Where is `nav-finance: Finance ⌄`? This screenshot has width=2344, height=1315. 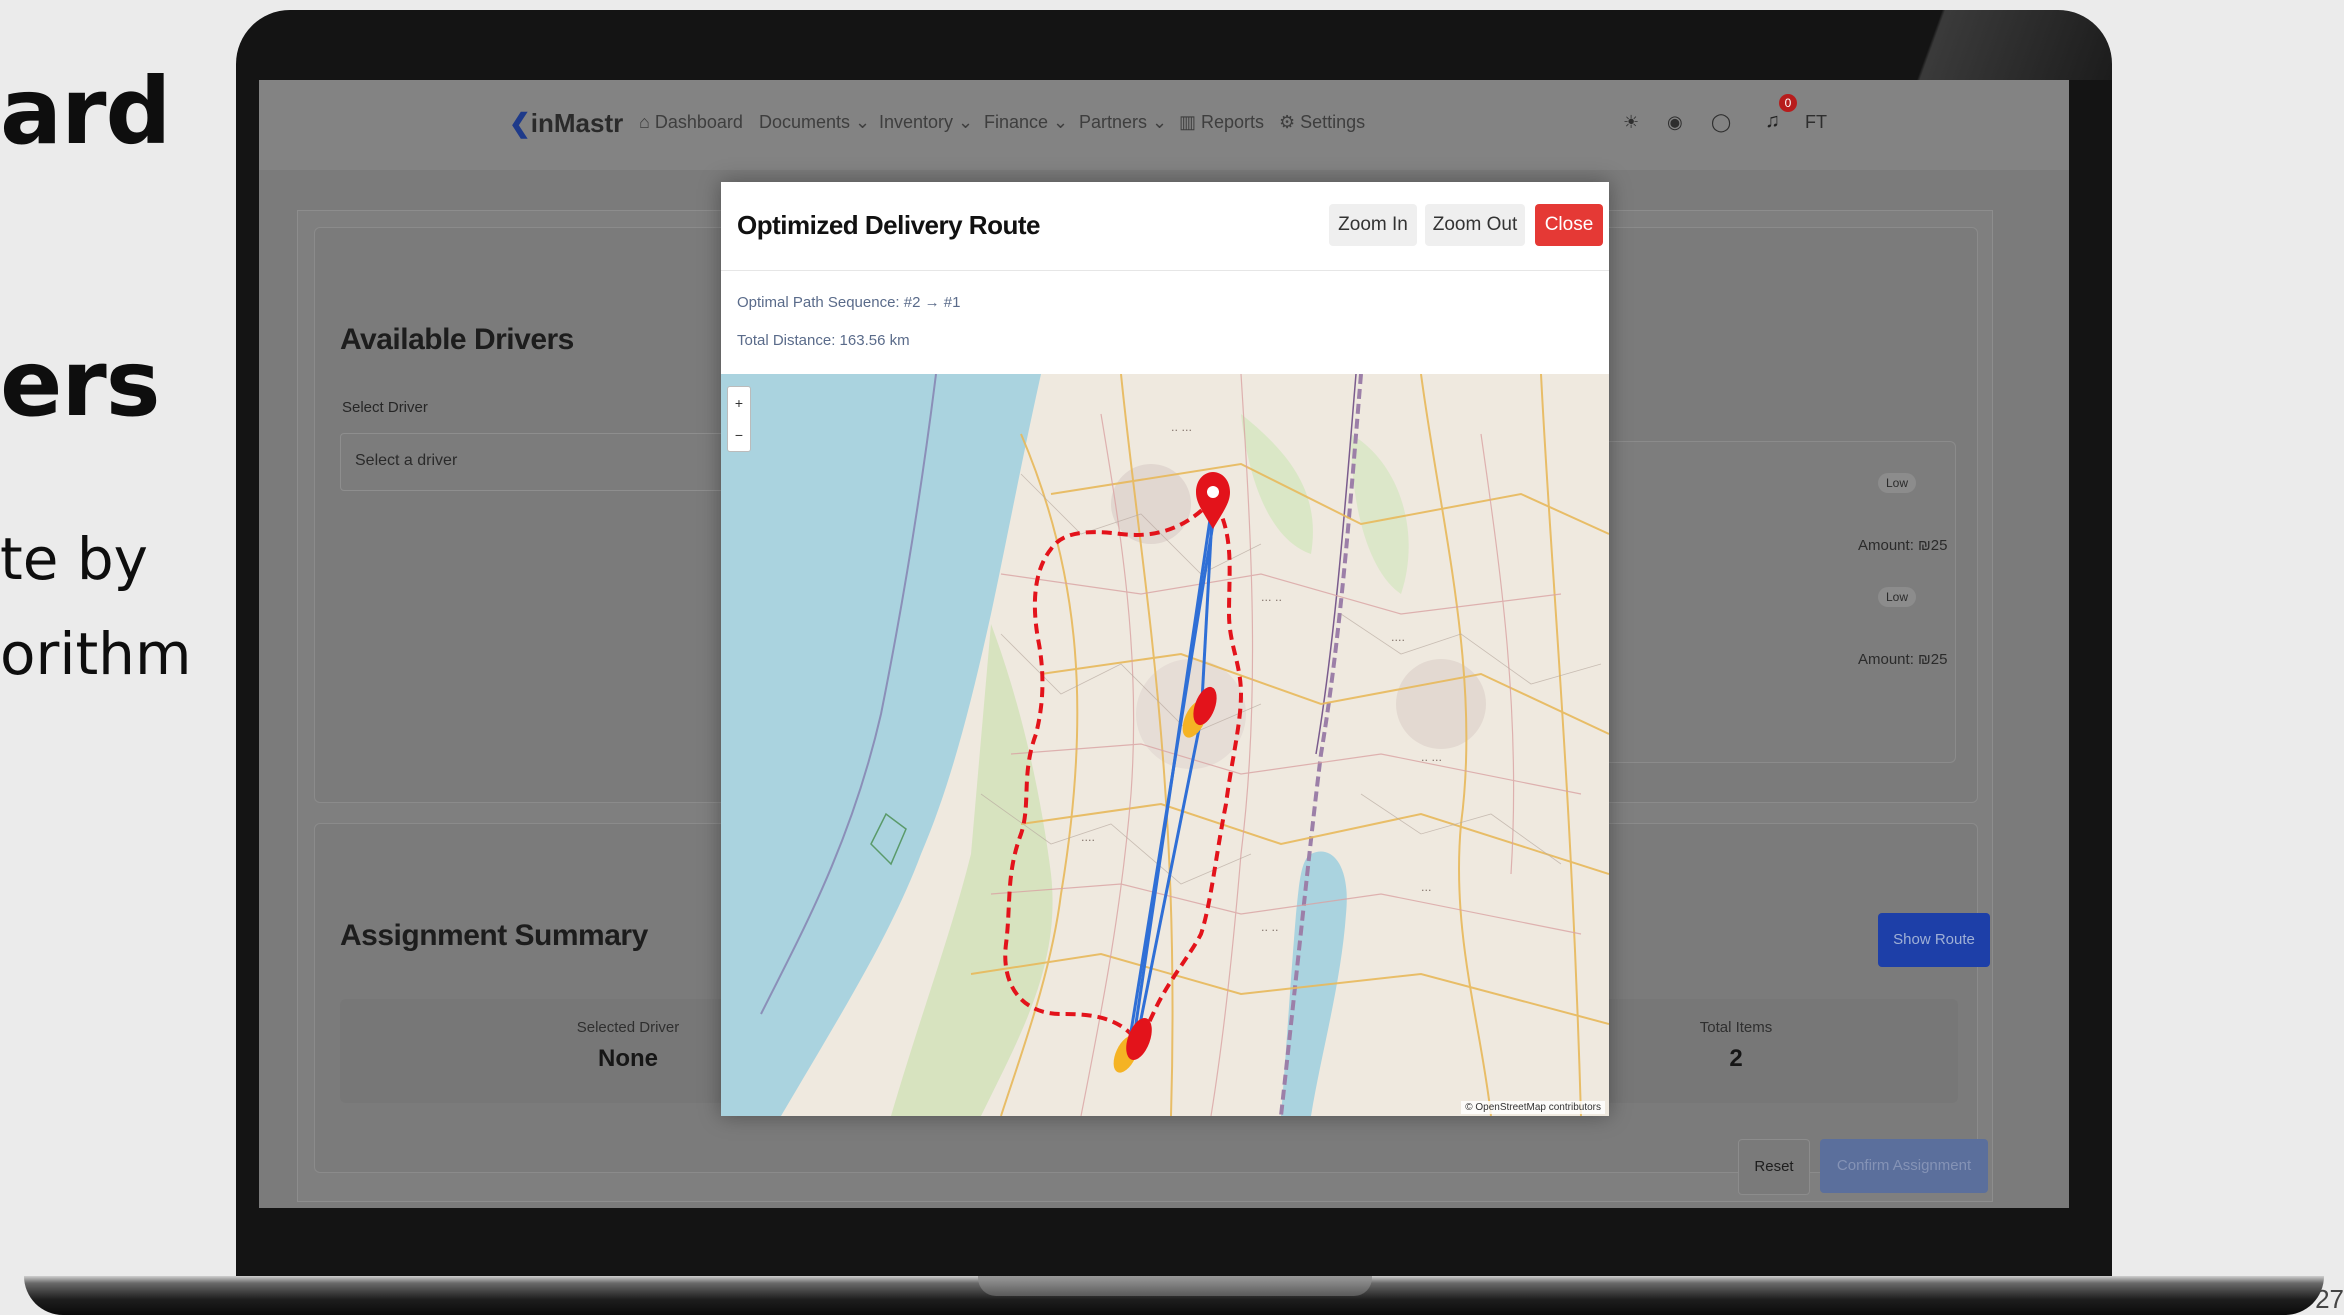 nav-finance: Finance ⌄ is located at coordinates (1026, 122).